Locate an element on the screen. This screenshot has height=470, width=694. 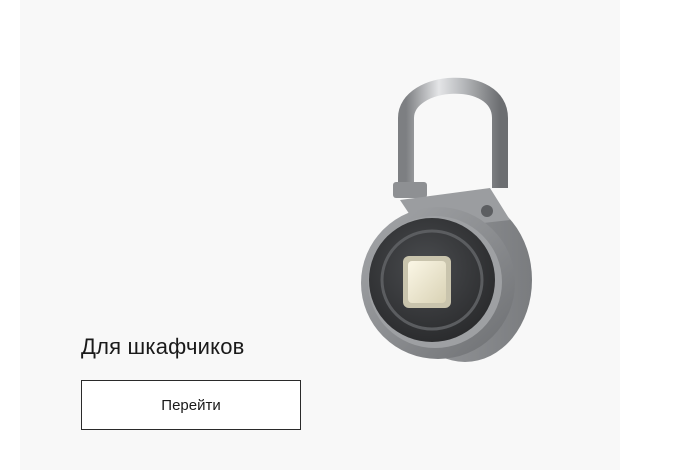
fingerprint-padlock-image is located at coordinates (446, 219).